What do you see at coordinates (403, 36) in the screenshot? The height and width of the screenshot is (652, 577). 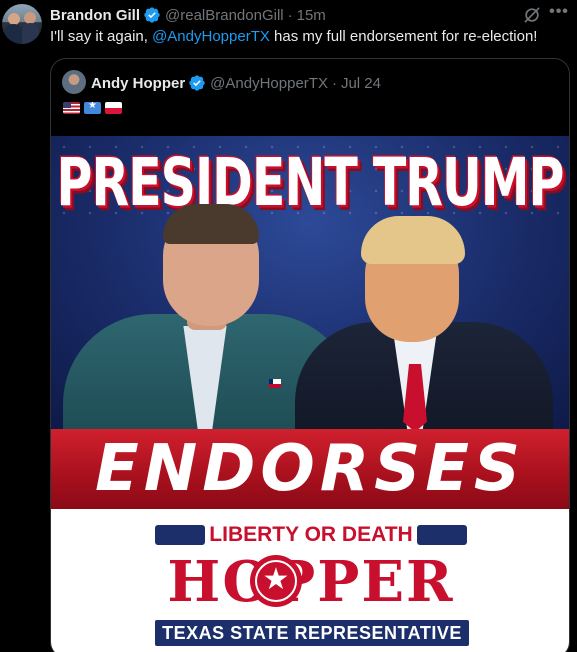 I see `post-text-end: has my full endorsement for re-election!` at bounding box center [403, 36].